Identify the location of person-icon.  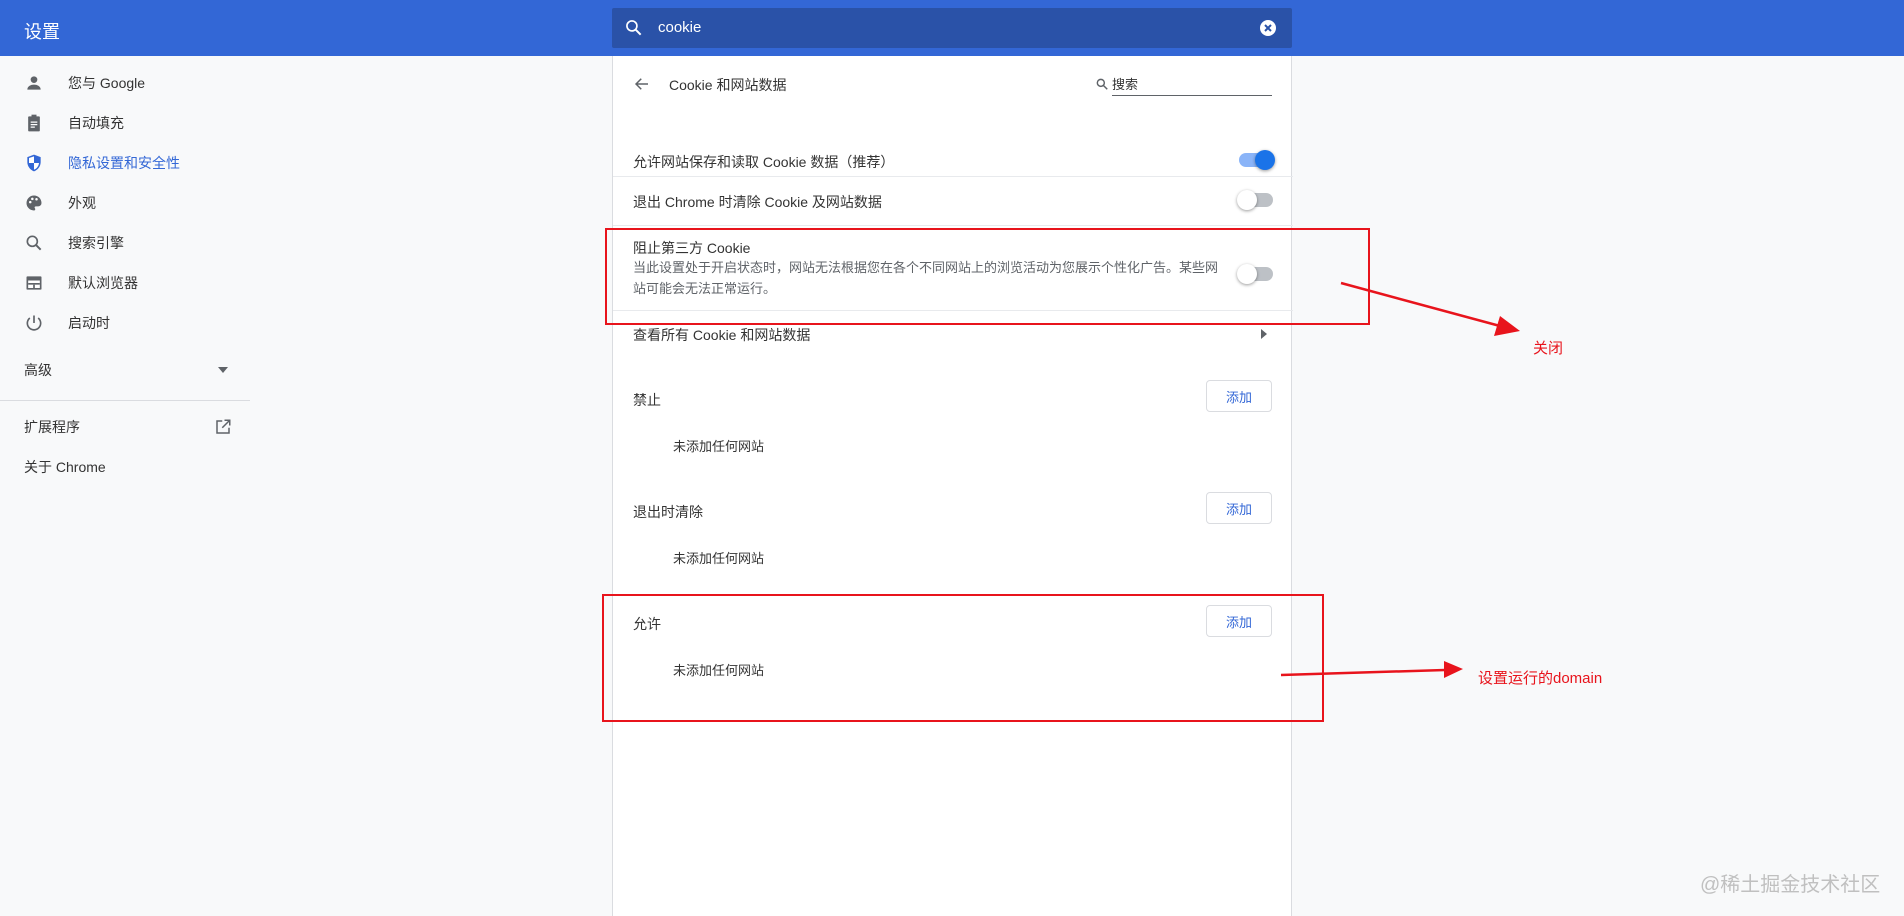
(34, 83).